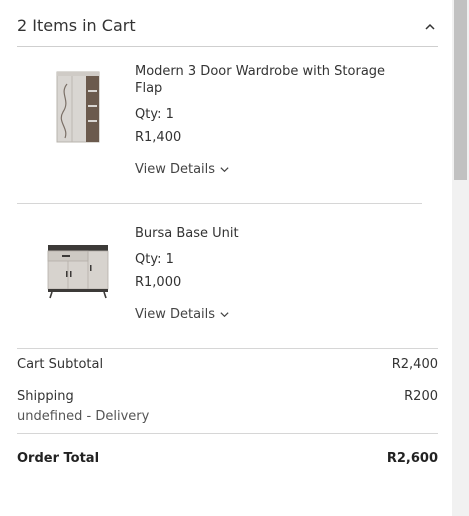  Describe the element at coordinates (60, 364) in the screenshot. I see `subtotal-label: Cart Subtotal` at that location.